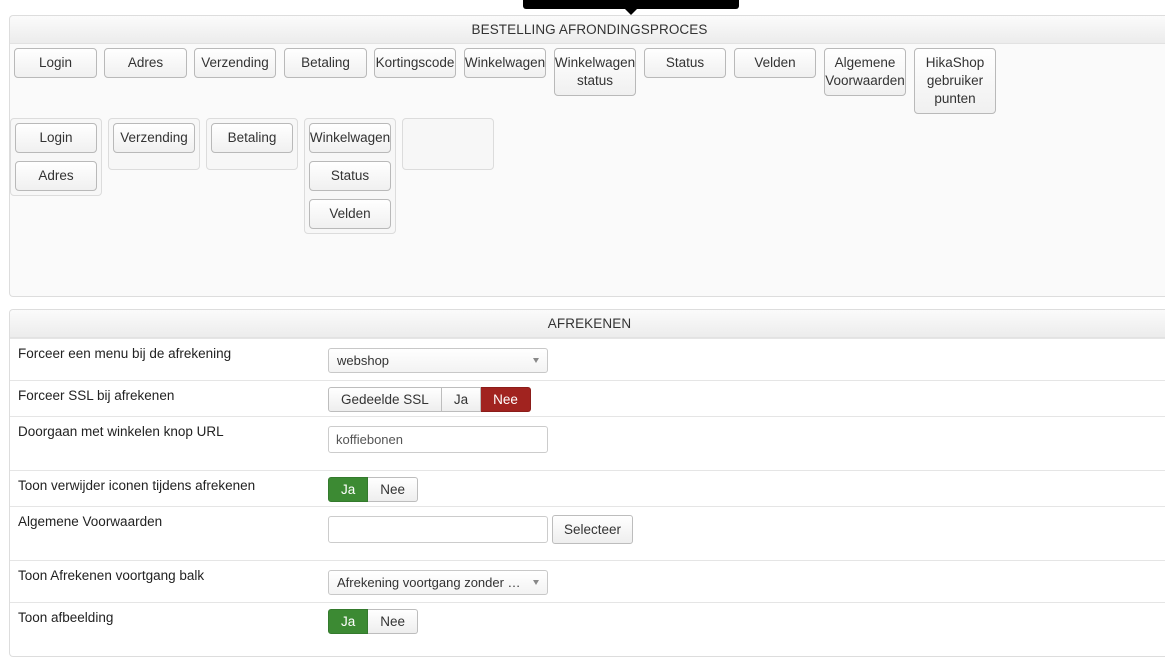 This screenshot has width=1165, height=669. What do you see at coordinates (350, 176) in the screenshot?
I see `workflow-step-status: Status` at bounding box center [350, 176].